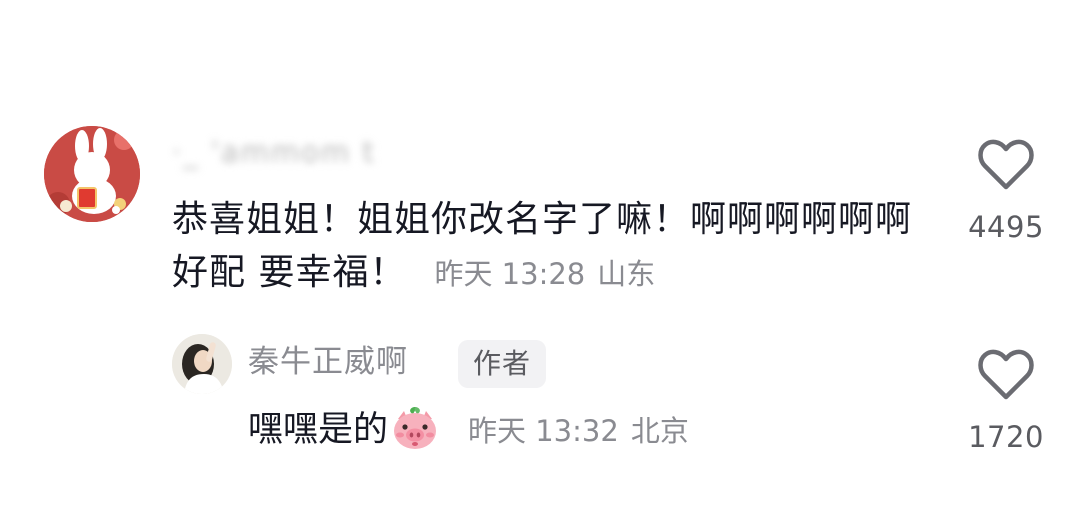  What do you see at coordinates (202, 364) in the screenshot?
I see `reply-avatar` at bounding box center [202, 364].